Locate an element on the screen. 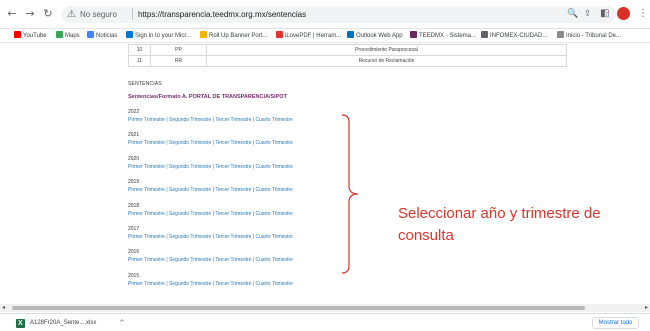 This screenshot has width=650, height=331. year-label: 2016 is located at coordinates (134, 252).